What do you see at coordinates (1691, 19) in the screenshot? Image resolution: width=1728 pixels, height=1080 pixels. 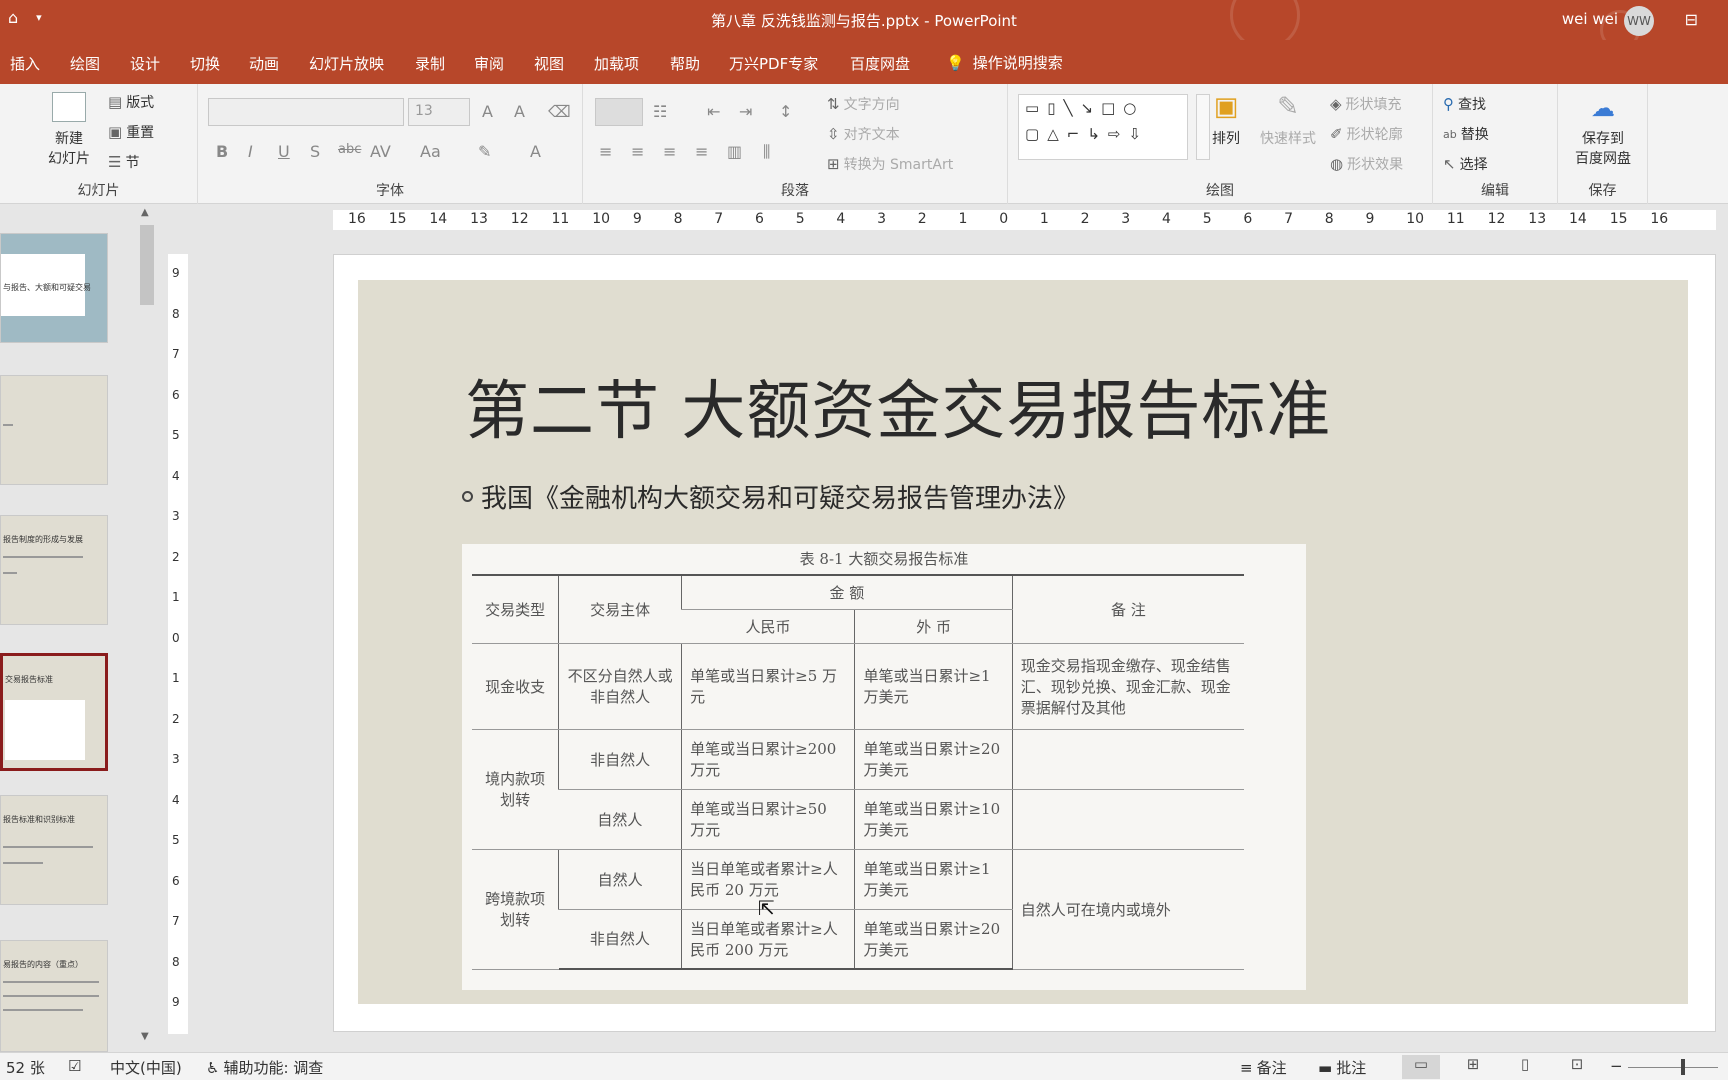 I see `ribbon-display-options-icon: ⊟` at bounding box center [1691, 19].